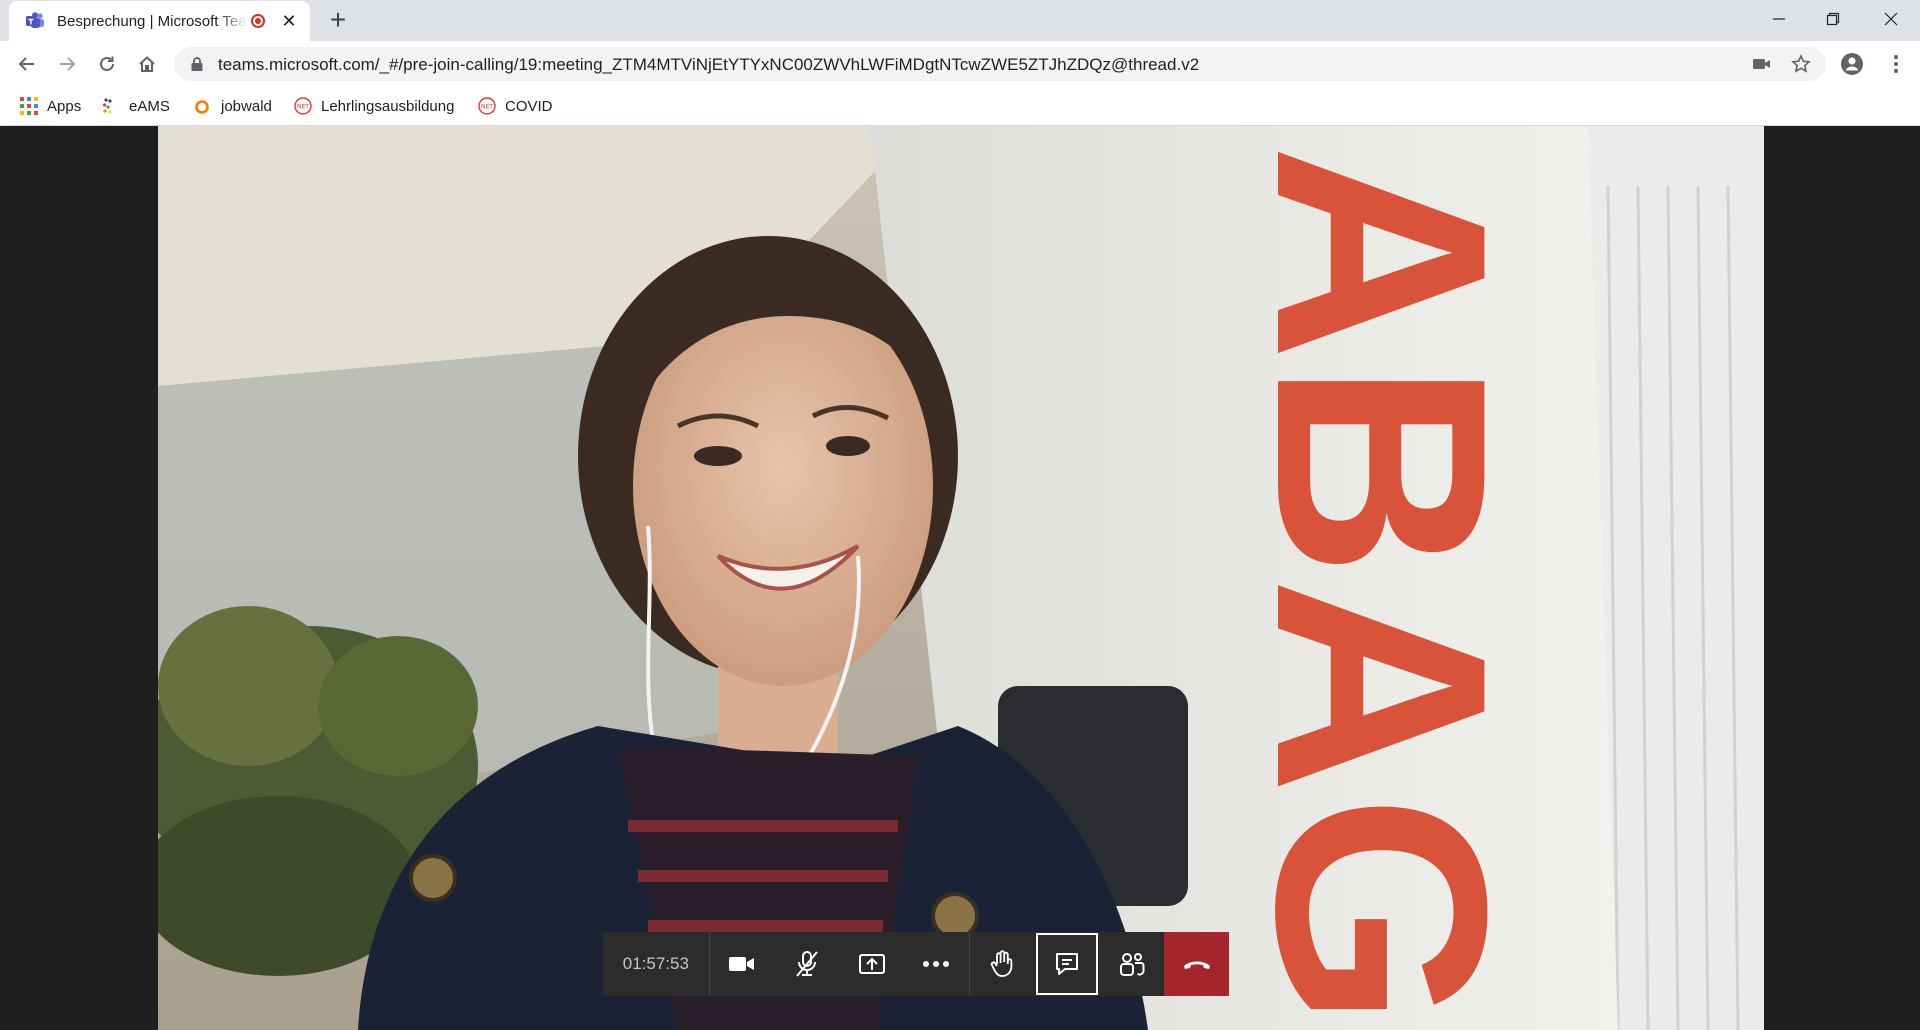  What do you see at coordinates (29, 106) in the screenshot?
I see `apps-grid-icon` at bounding box center [29, 106].